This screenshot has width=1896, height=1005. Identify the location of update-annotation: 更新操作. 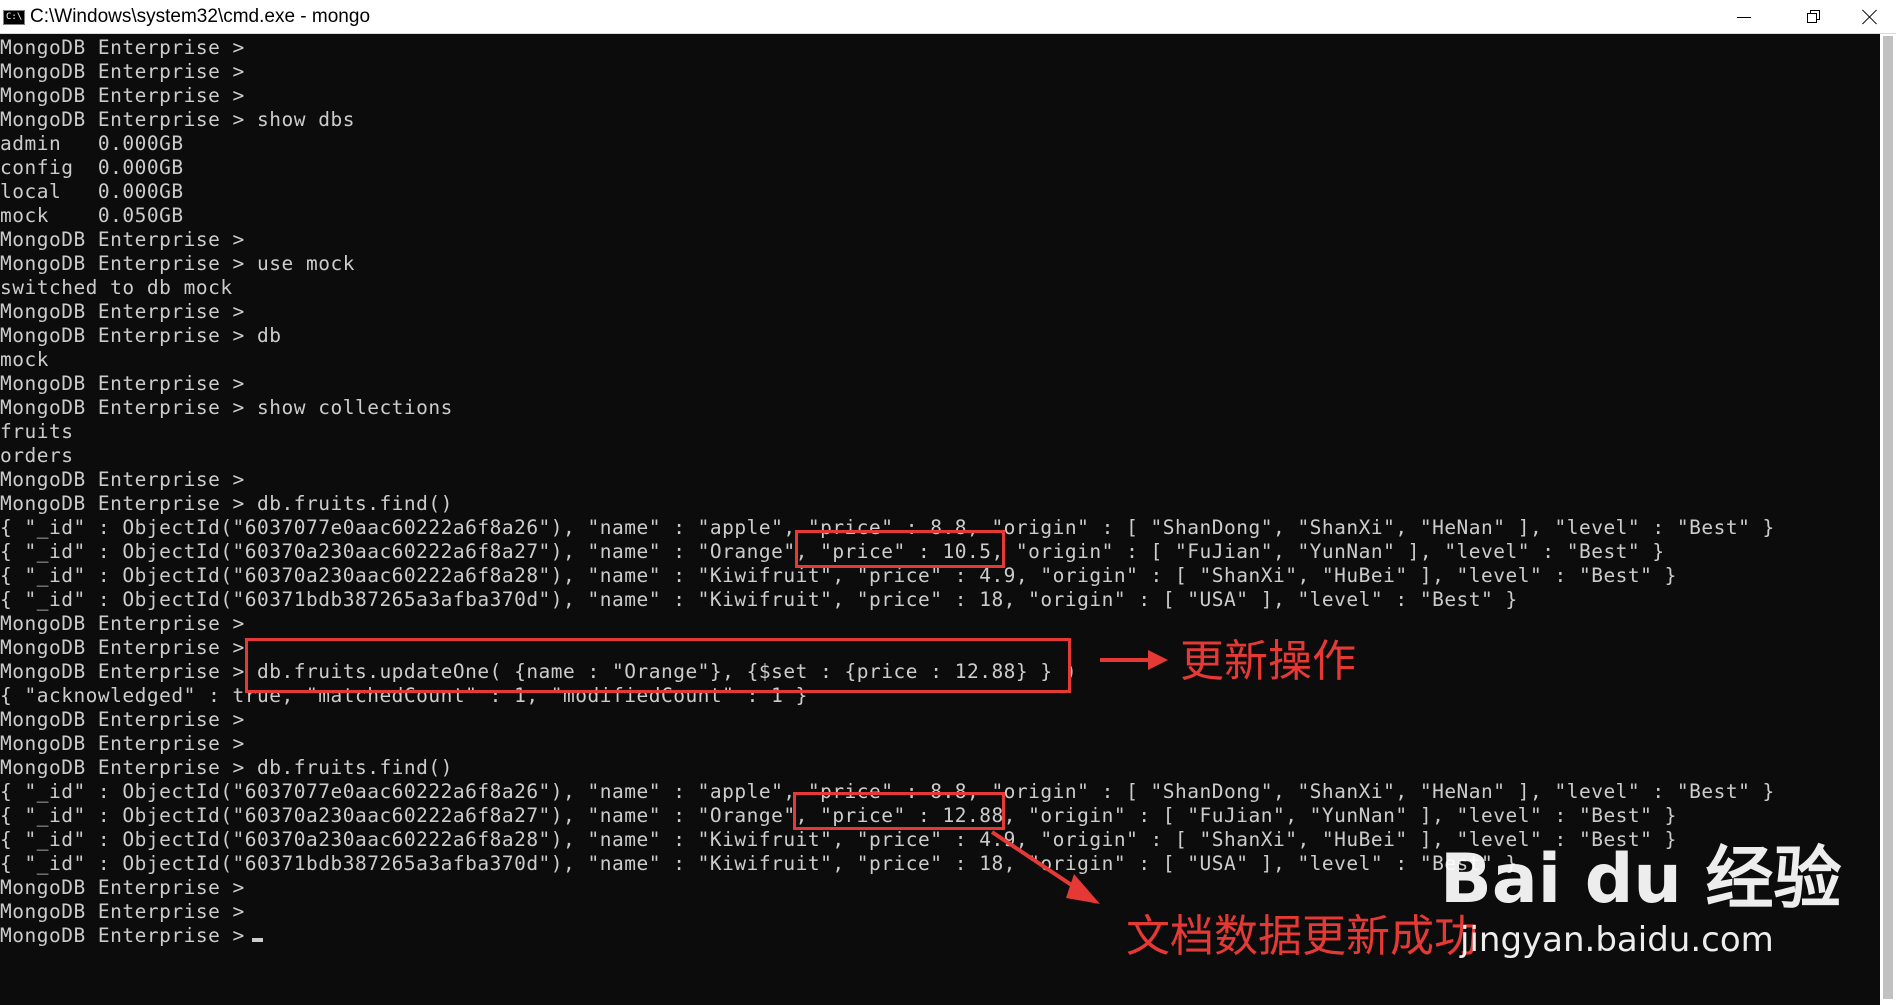
(1268, 661).